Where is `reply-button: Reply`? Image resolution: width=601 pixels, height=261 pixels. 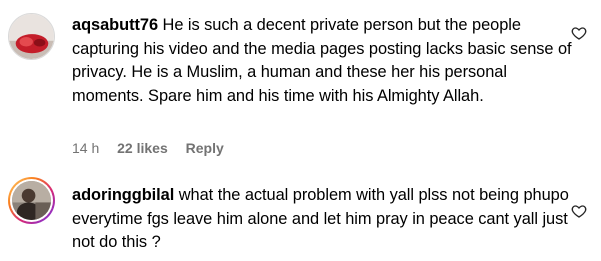
reply-button: Reply is located at coordinates (205, 148).